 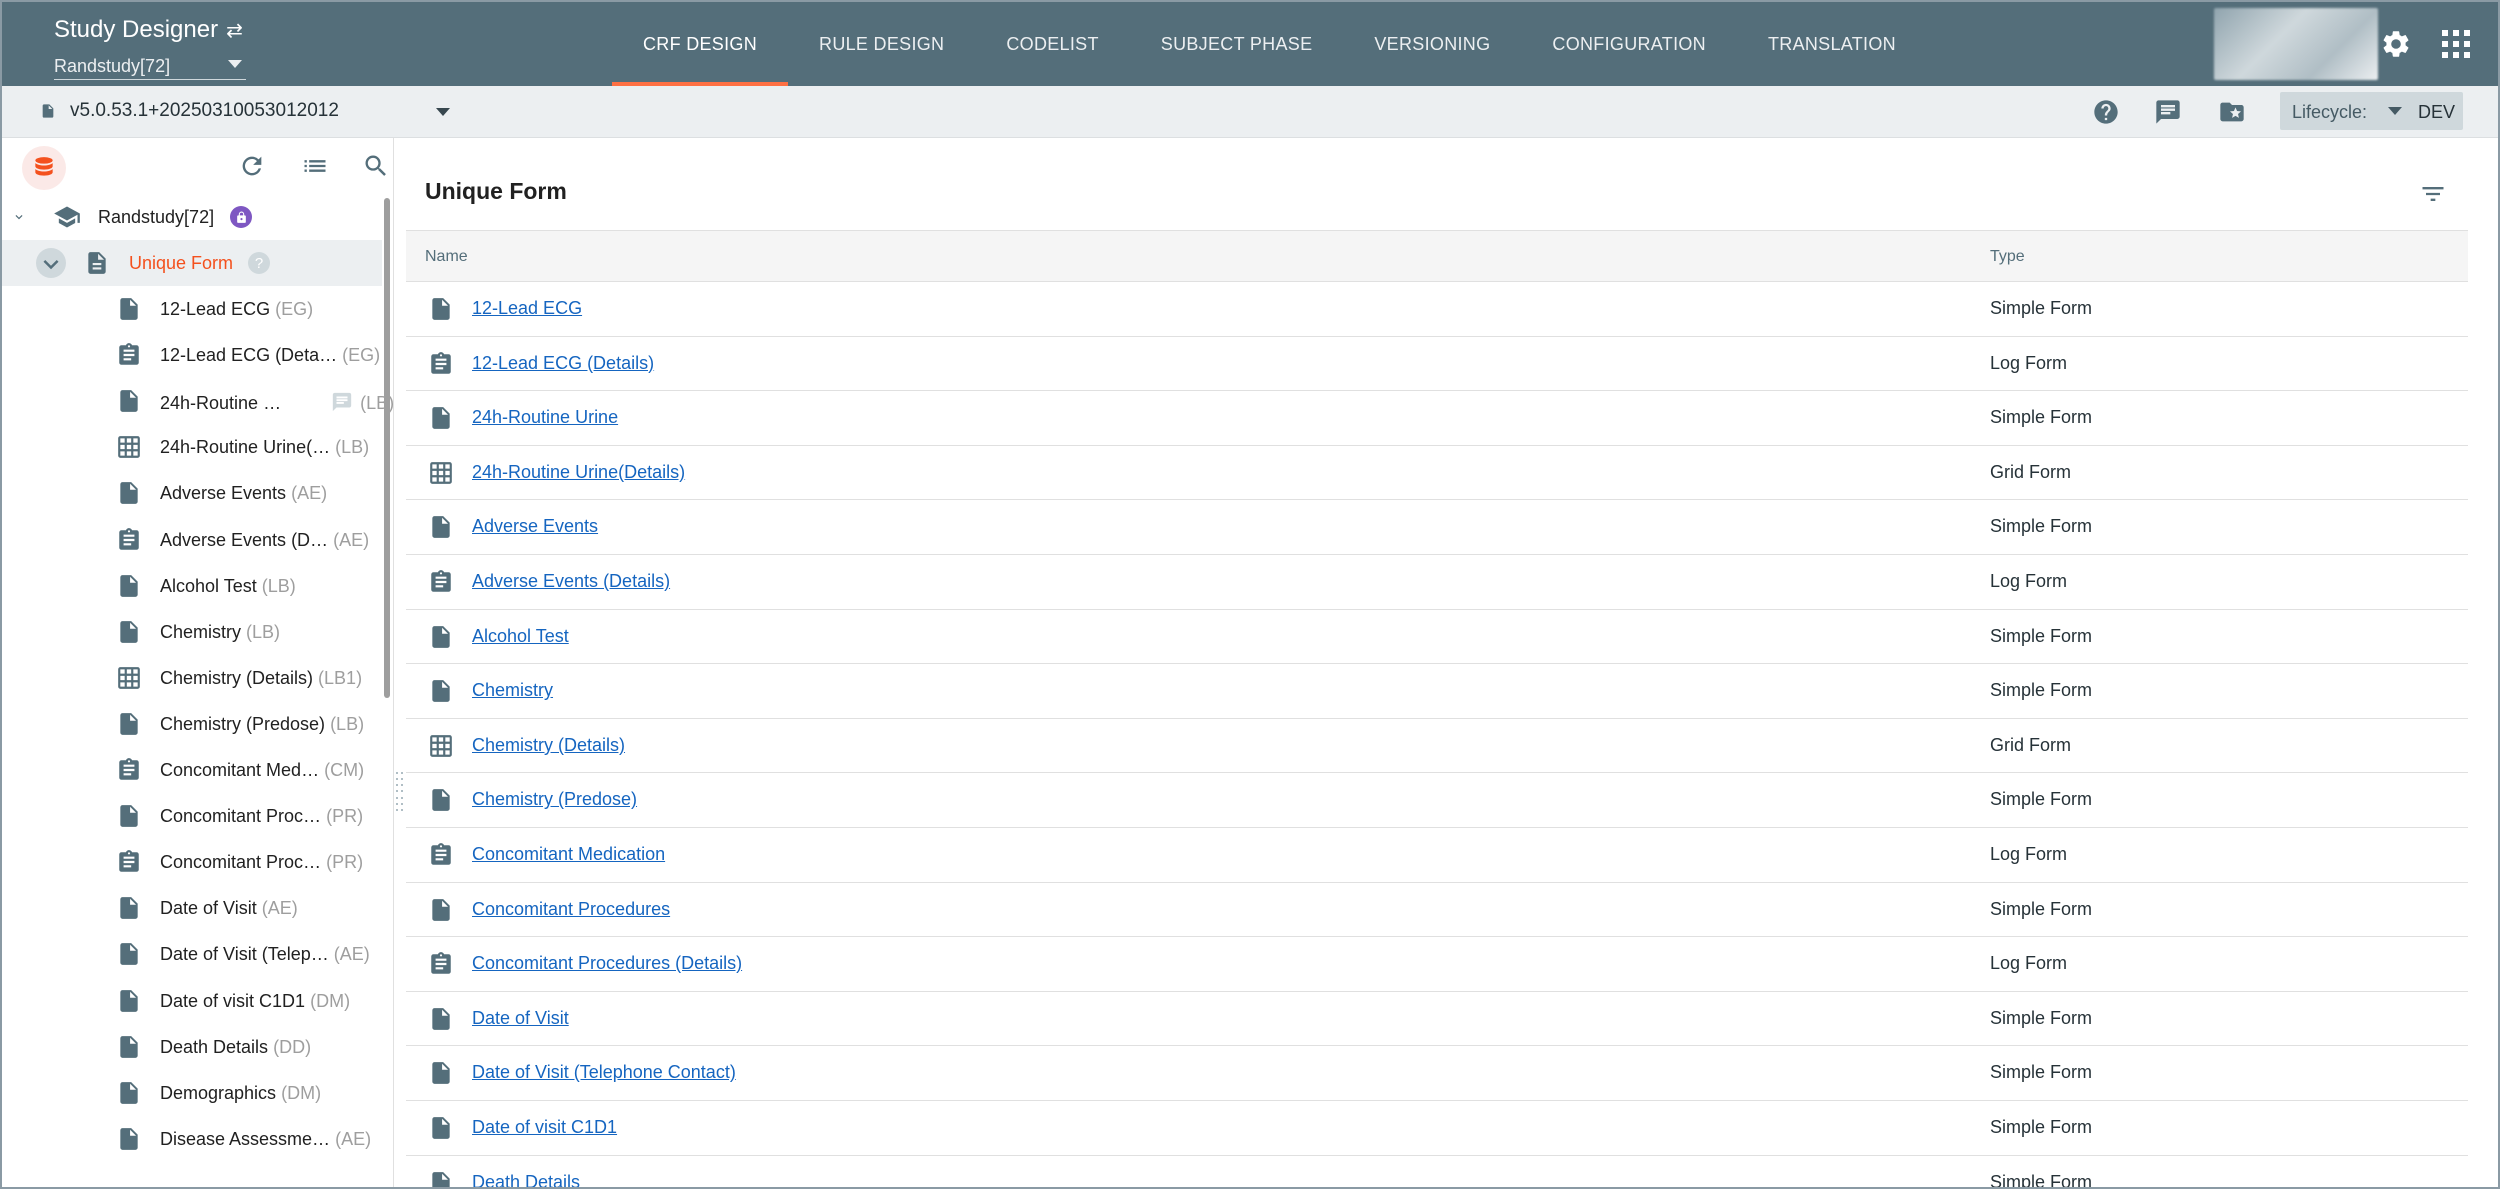 What do you see at coordinates (2456, 44) in the screenshot?
I see `apps-grid-icon` at bounding box center [2456, 44].